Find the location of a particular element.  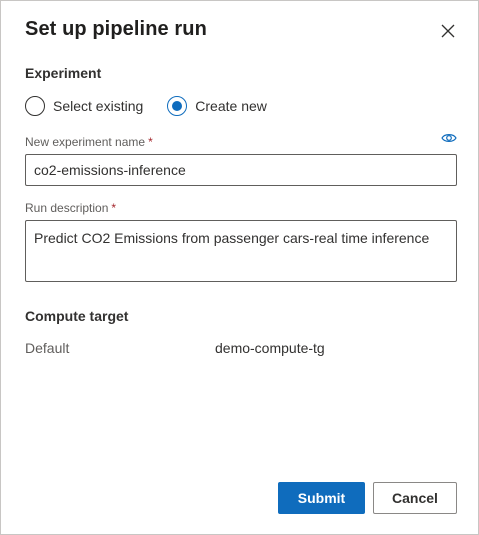

submit-button: Submit is located at coordinates (321, 498).